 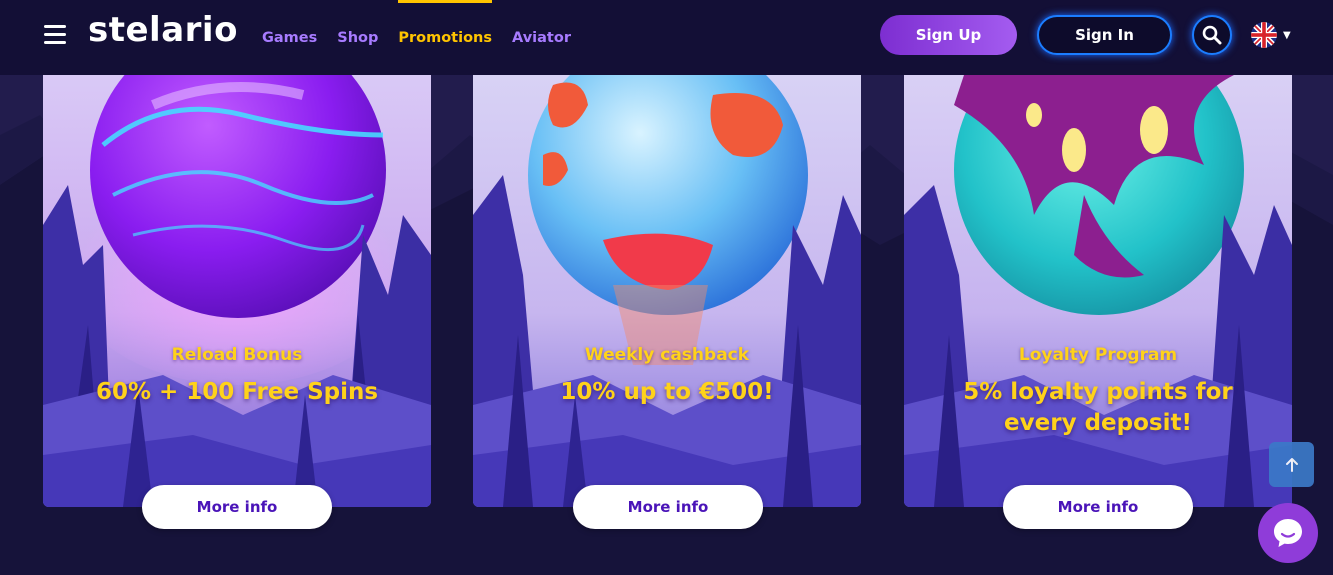 What do you see at coordinates (1098, 355) in the screenshot?
I see `promo-subtitle: Loyalty Program` at bounding box center [1098, 355].